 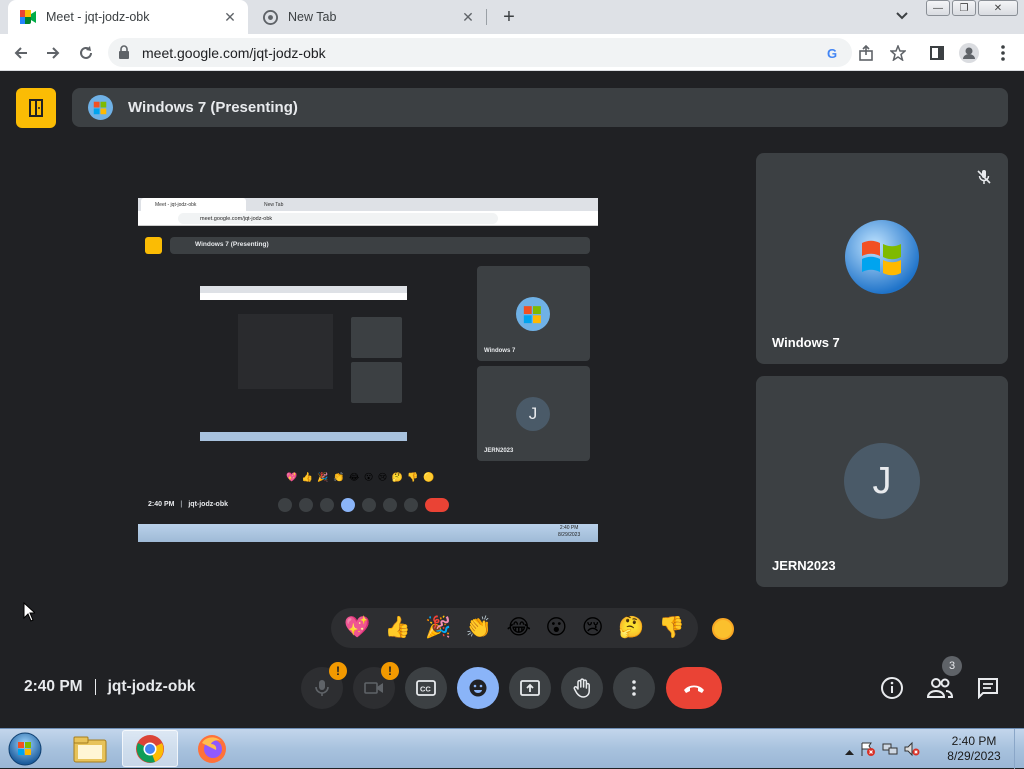 I want to click on reaction-party-popper: 🎉, so click(x=438, y=628).